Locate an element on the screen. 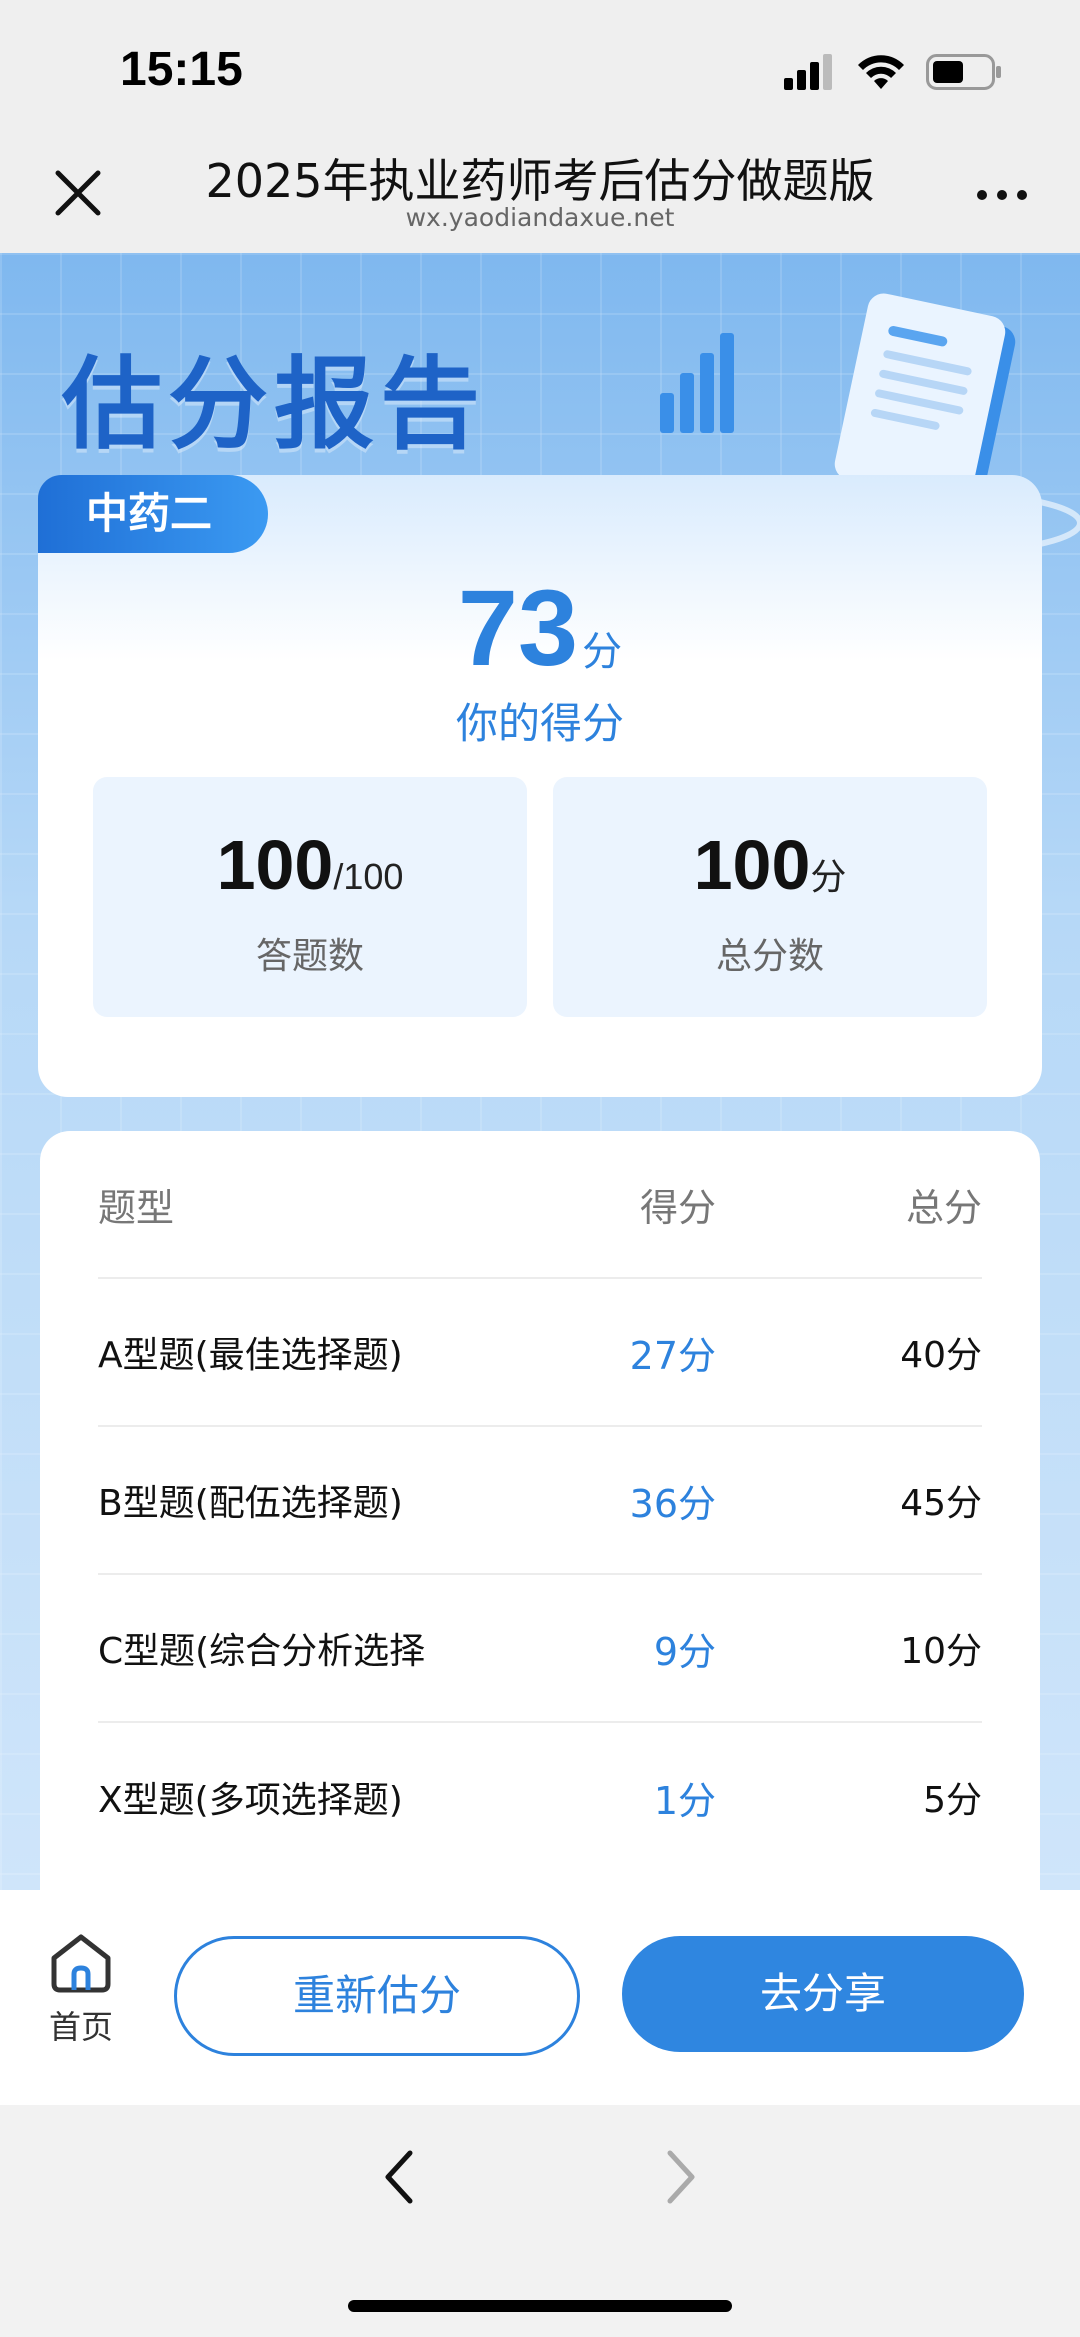 The image size is (1080, 2337). row-total: 40分 is located at coordinates (941, 1355).